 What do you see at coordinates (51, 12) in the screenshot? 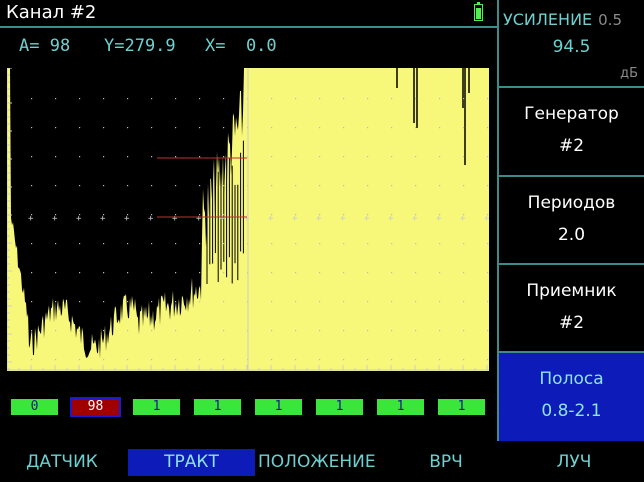
I see `channel-title: Канал #2` at bounding box center [51, 12].